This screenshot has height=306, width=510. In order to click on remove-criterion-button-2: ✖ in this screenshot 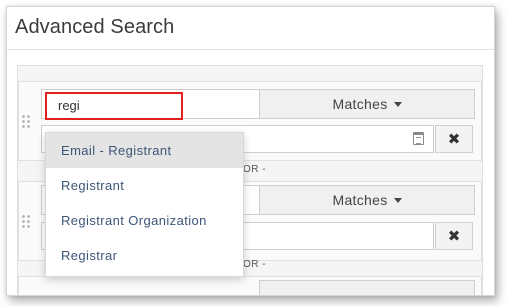, I will do `click(454, 236)`.